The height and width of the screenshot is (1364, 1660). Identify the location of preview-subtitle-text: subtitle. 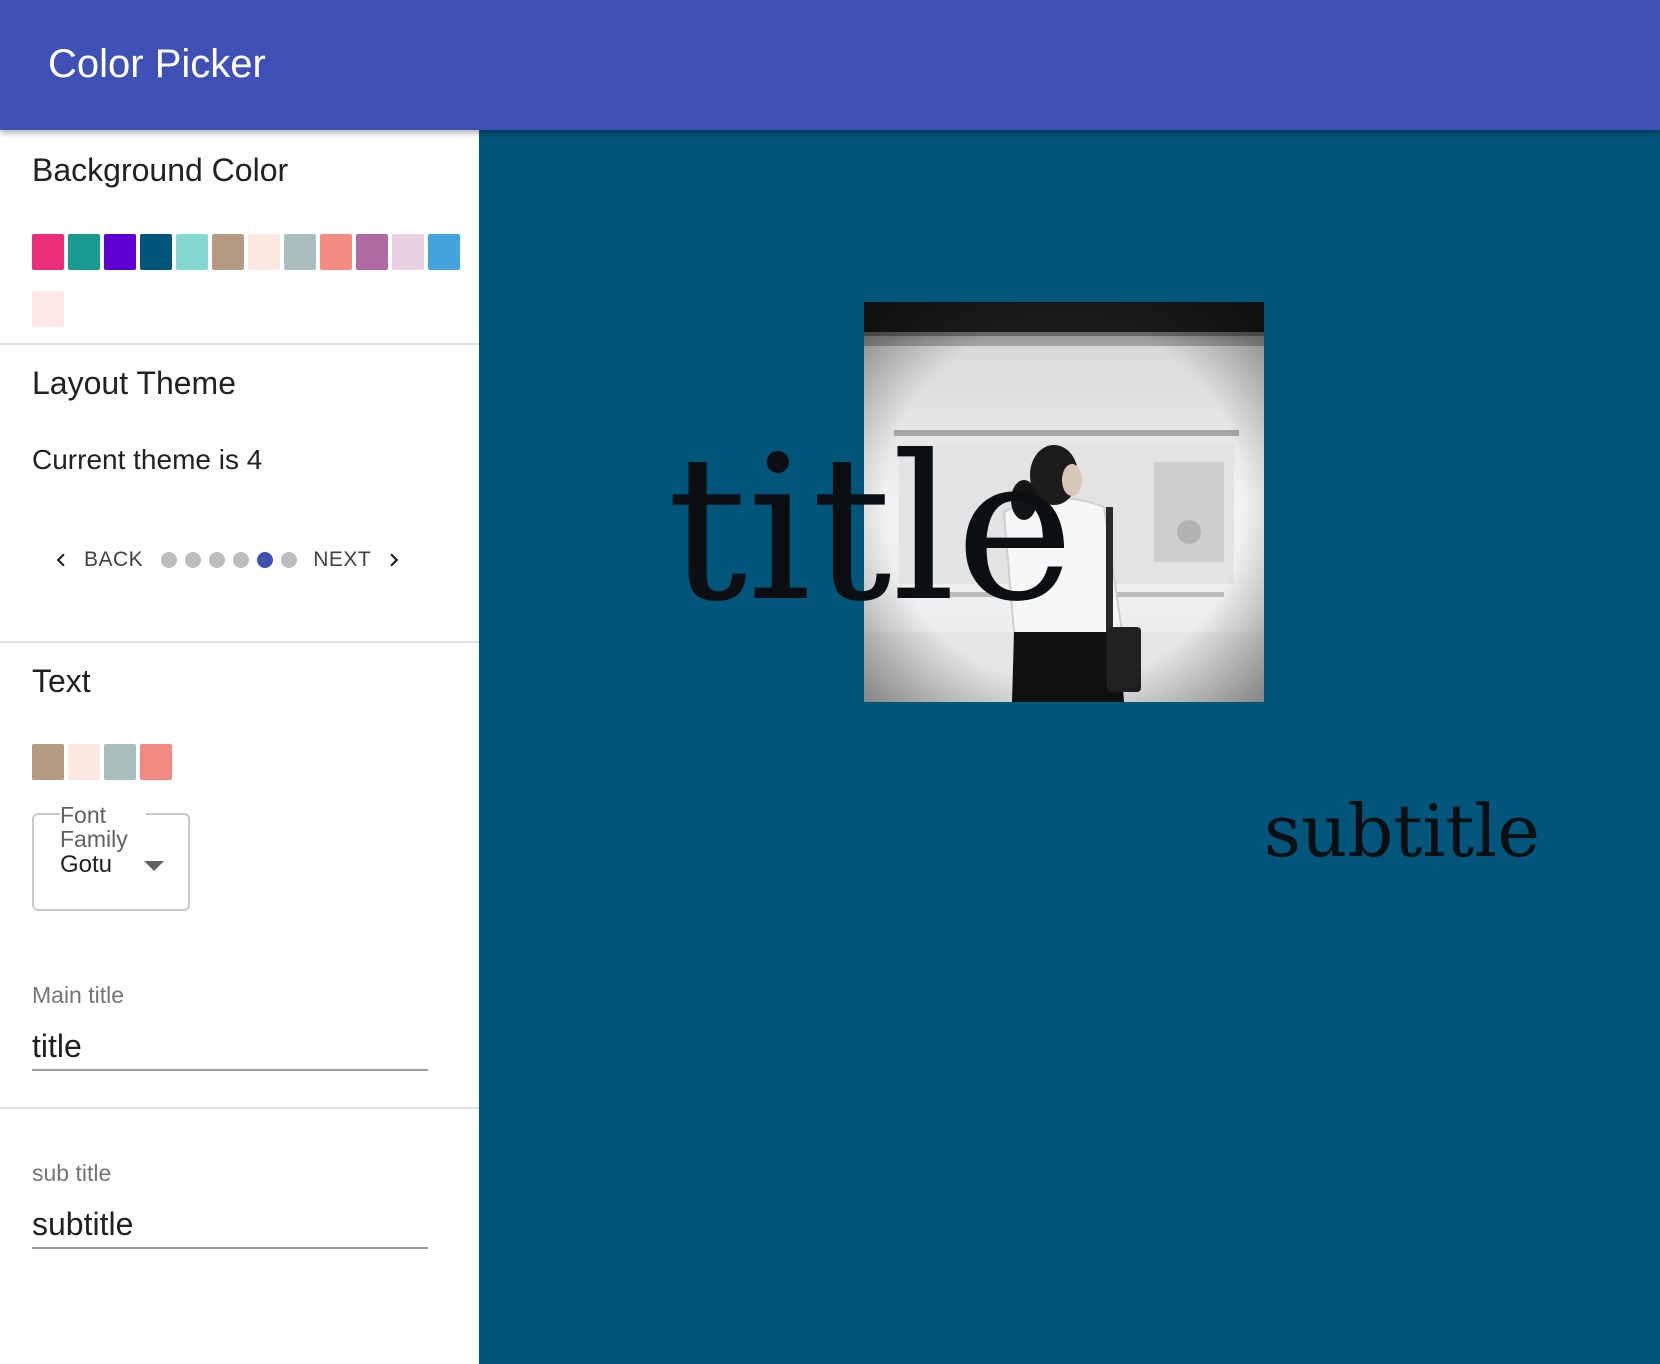
(1402, 831).